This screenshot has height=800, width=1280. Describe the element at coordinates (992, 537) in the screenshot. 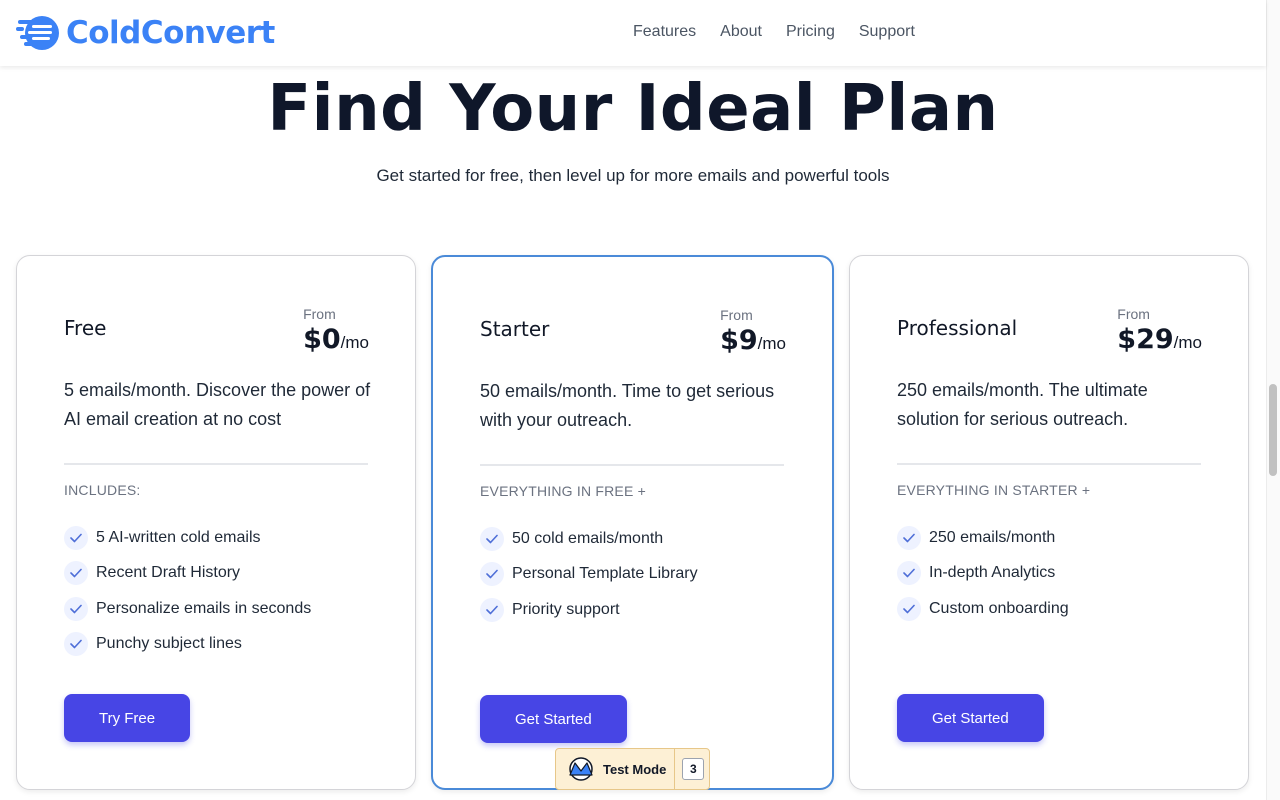

I see `feature-text: 250 emails/month` at that location.